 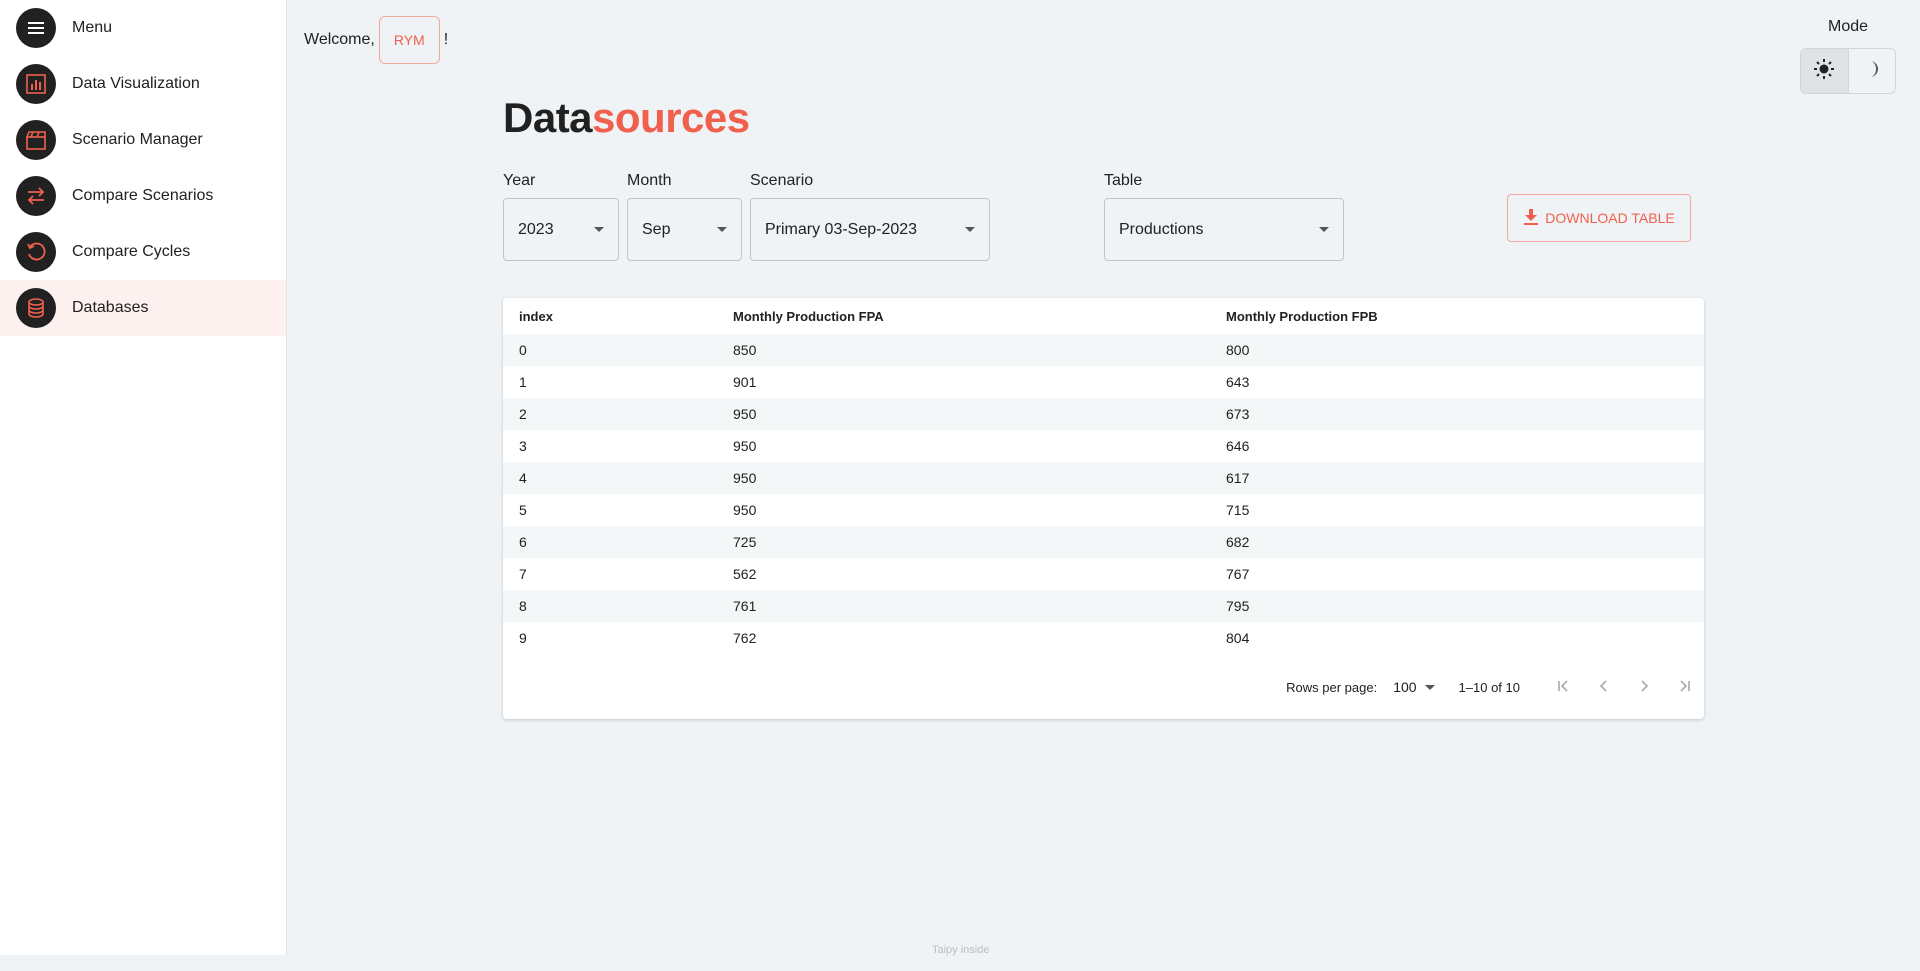 I want to click on sidebar-item-databases: Databases, so click(x=143, y=308).